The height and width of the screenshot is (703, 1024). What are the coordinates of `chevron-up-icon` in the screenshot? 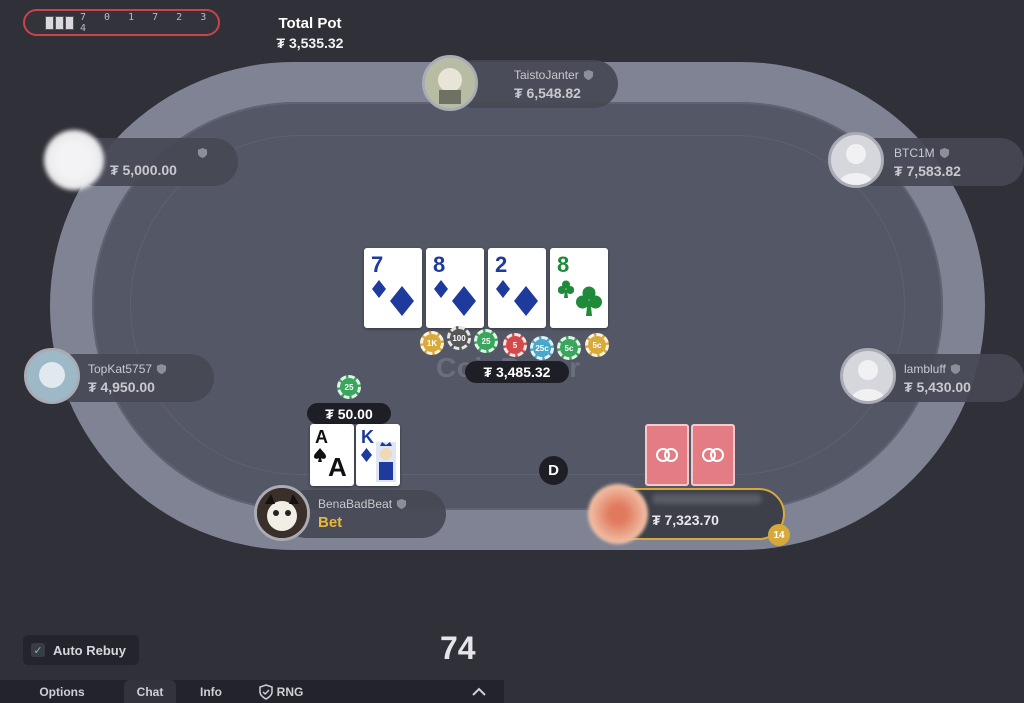 It's located at (479, 691).